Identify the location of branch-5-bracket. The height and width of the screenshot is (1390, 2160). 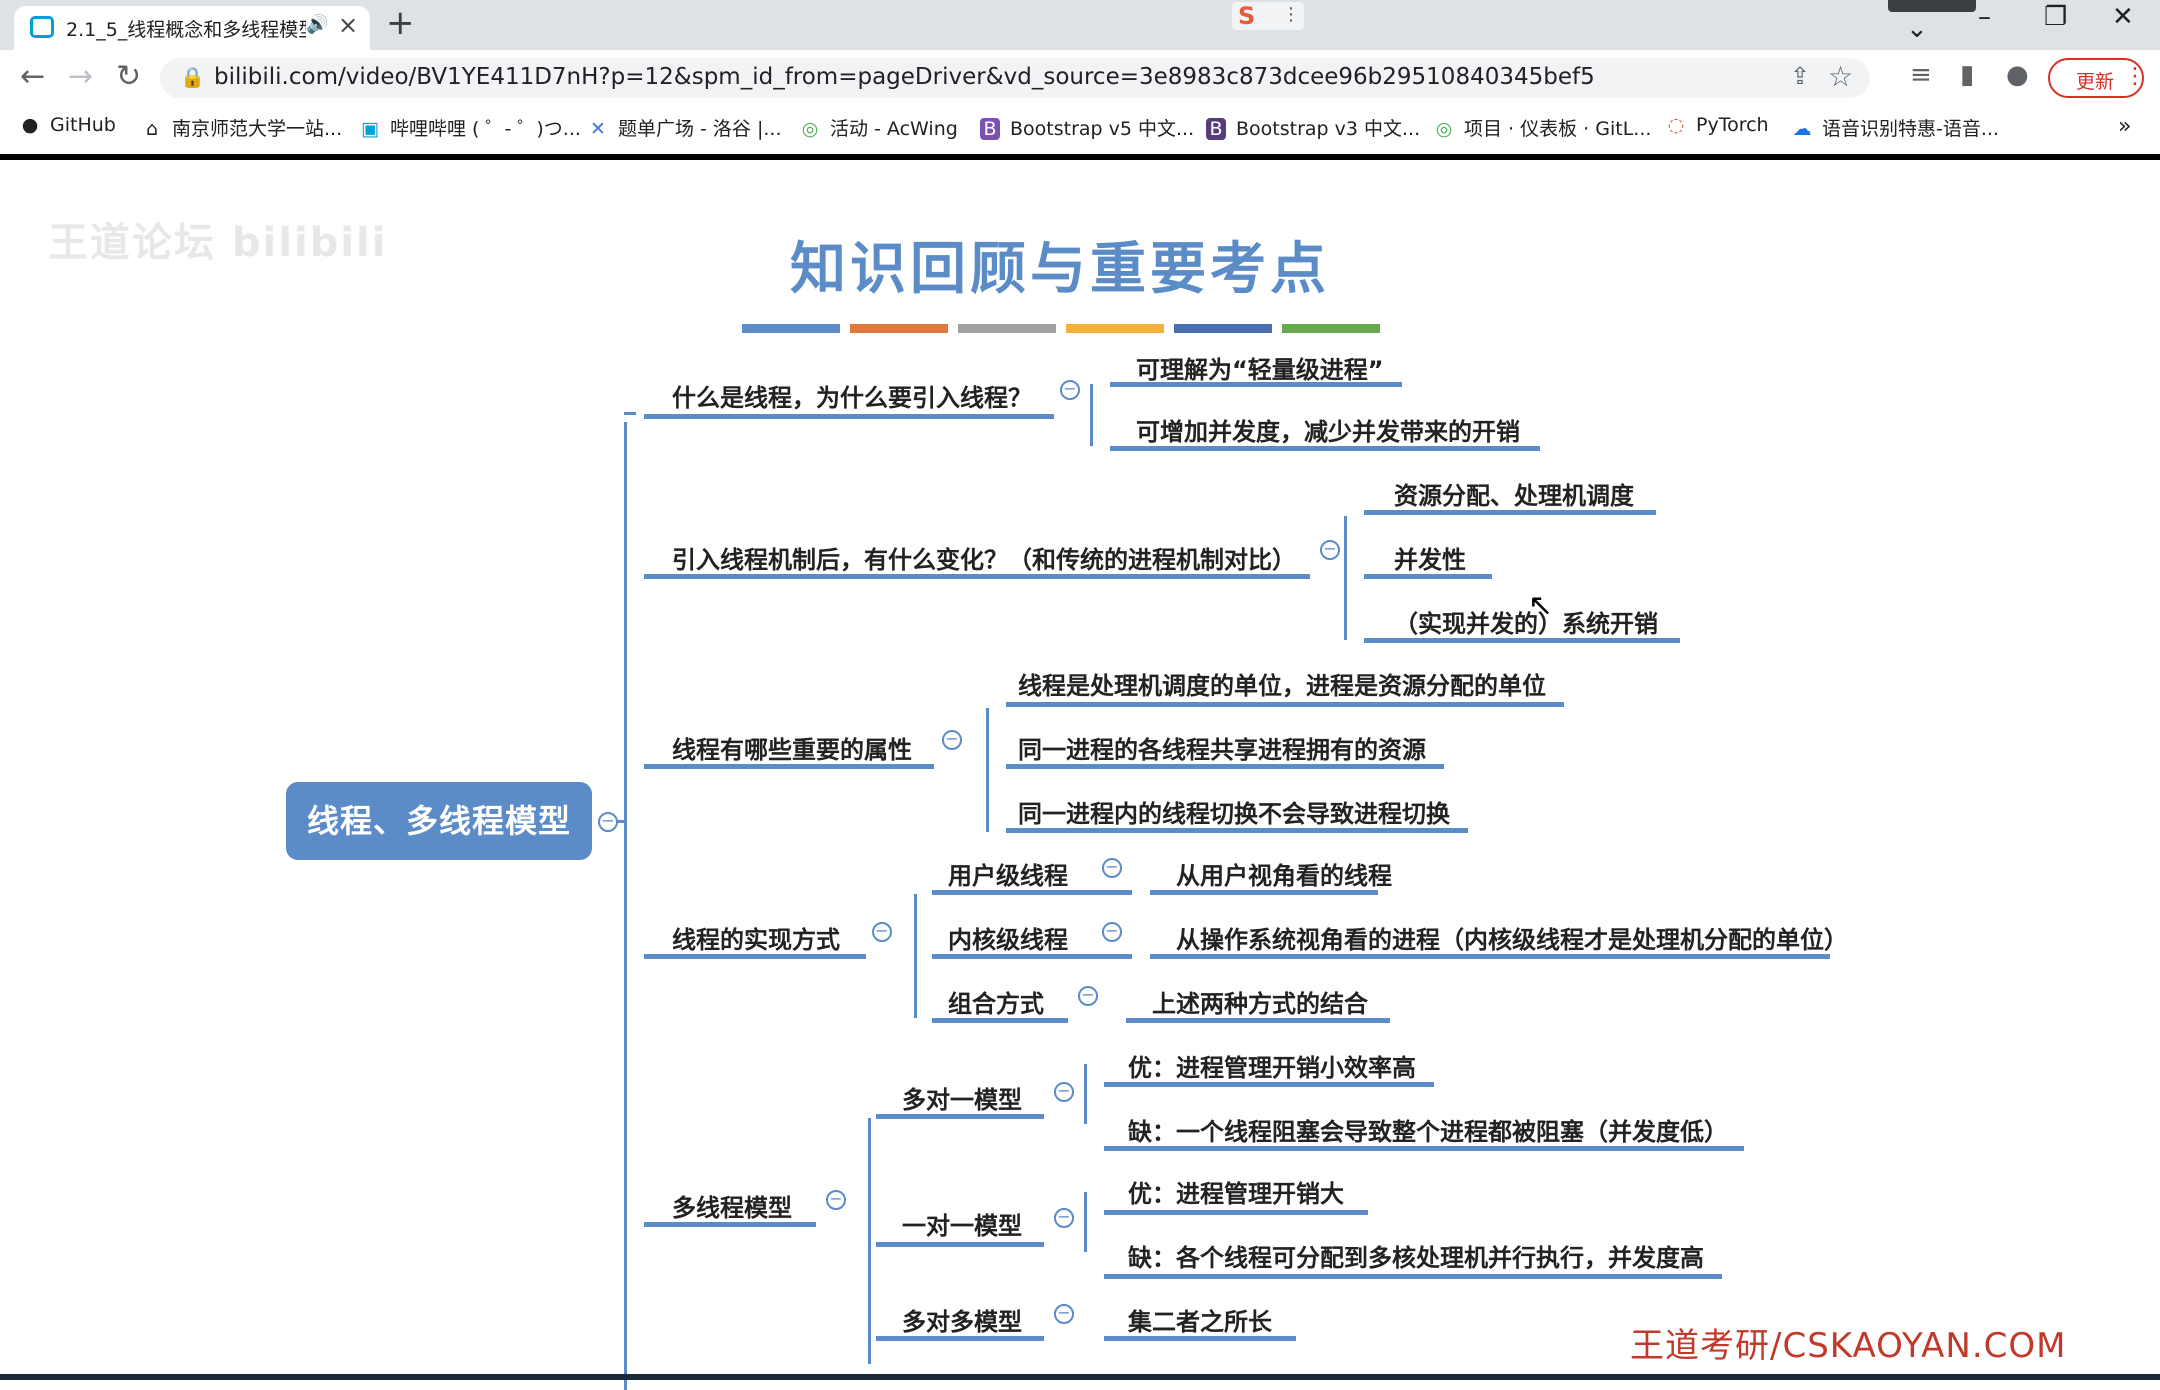
(869, 1241).